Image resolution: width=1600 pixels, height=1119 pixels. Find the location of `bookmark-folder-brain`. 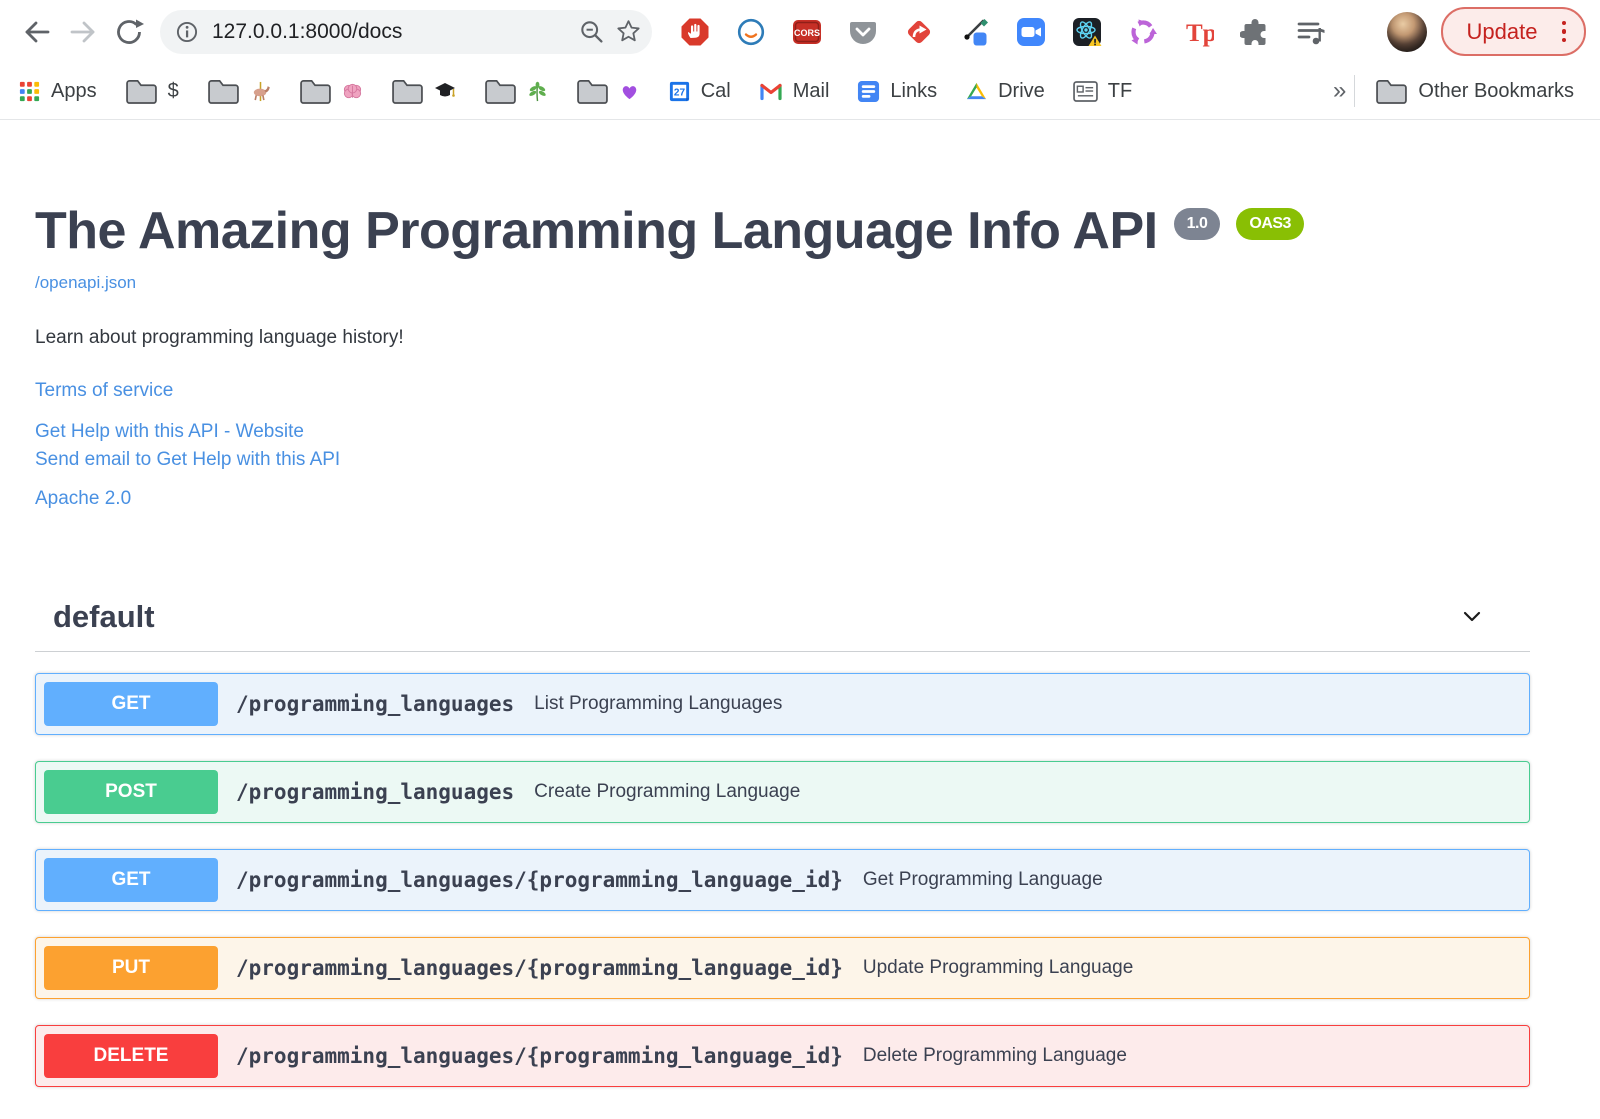

bookmark-folder-brain is located at coordinates (331, 91).